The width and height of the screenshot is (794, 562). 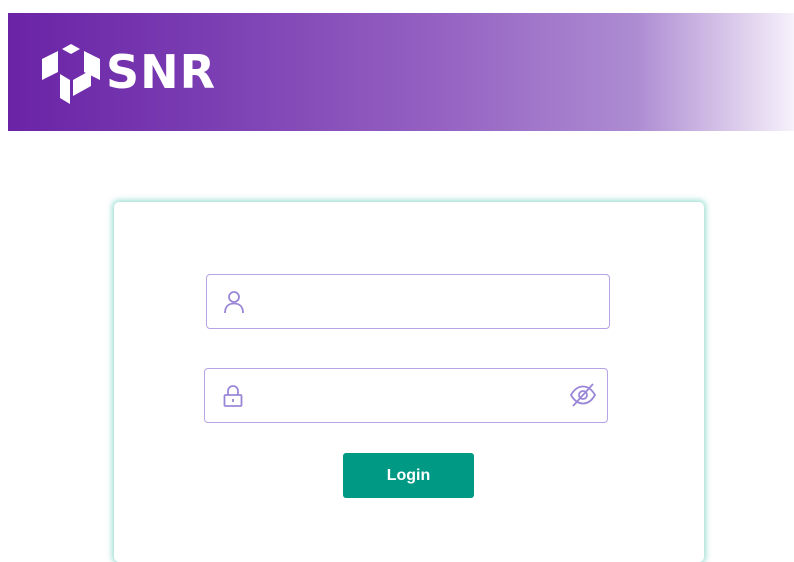 What do you see at coordinates (234, 302) in the screenshot?
I see `user-icon` at bounding box center [234, 302].